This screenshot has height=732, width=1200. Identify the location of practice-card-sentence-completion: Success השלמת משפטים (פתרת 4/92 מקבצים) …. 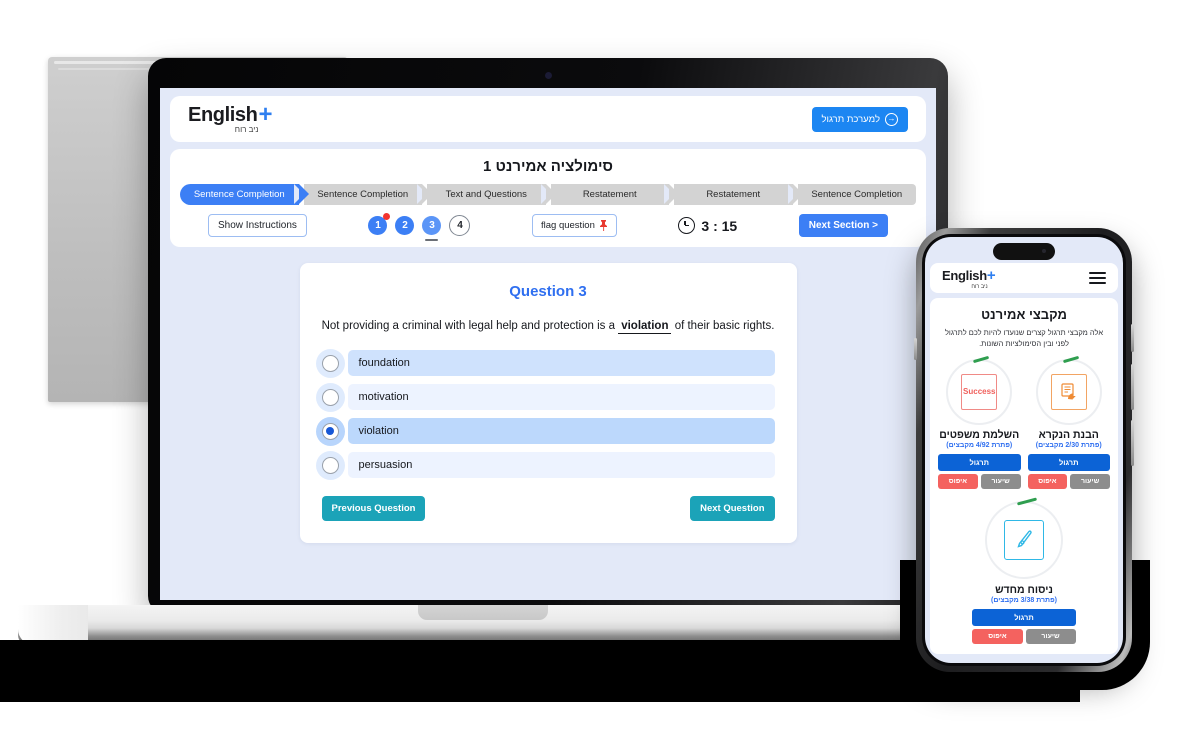
(979, 423).